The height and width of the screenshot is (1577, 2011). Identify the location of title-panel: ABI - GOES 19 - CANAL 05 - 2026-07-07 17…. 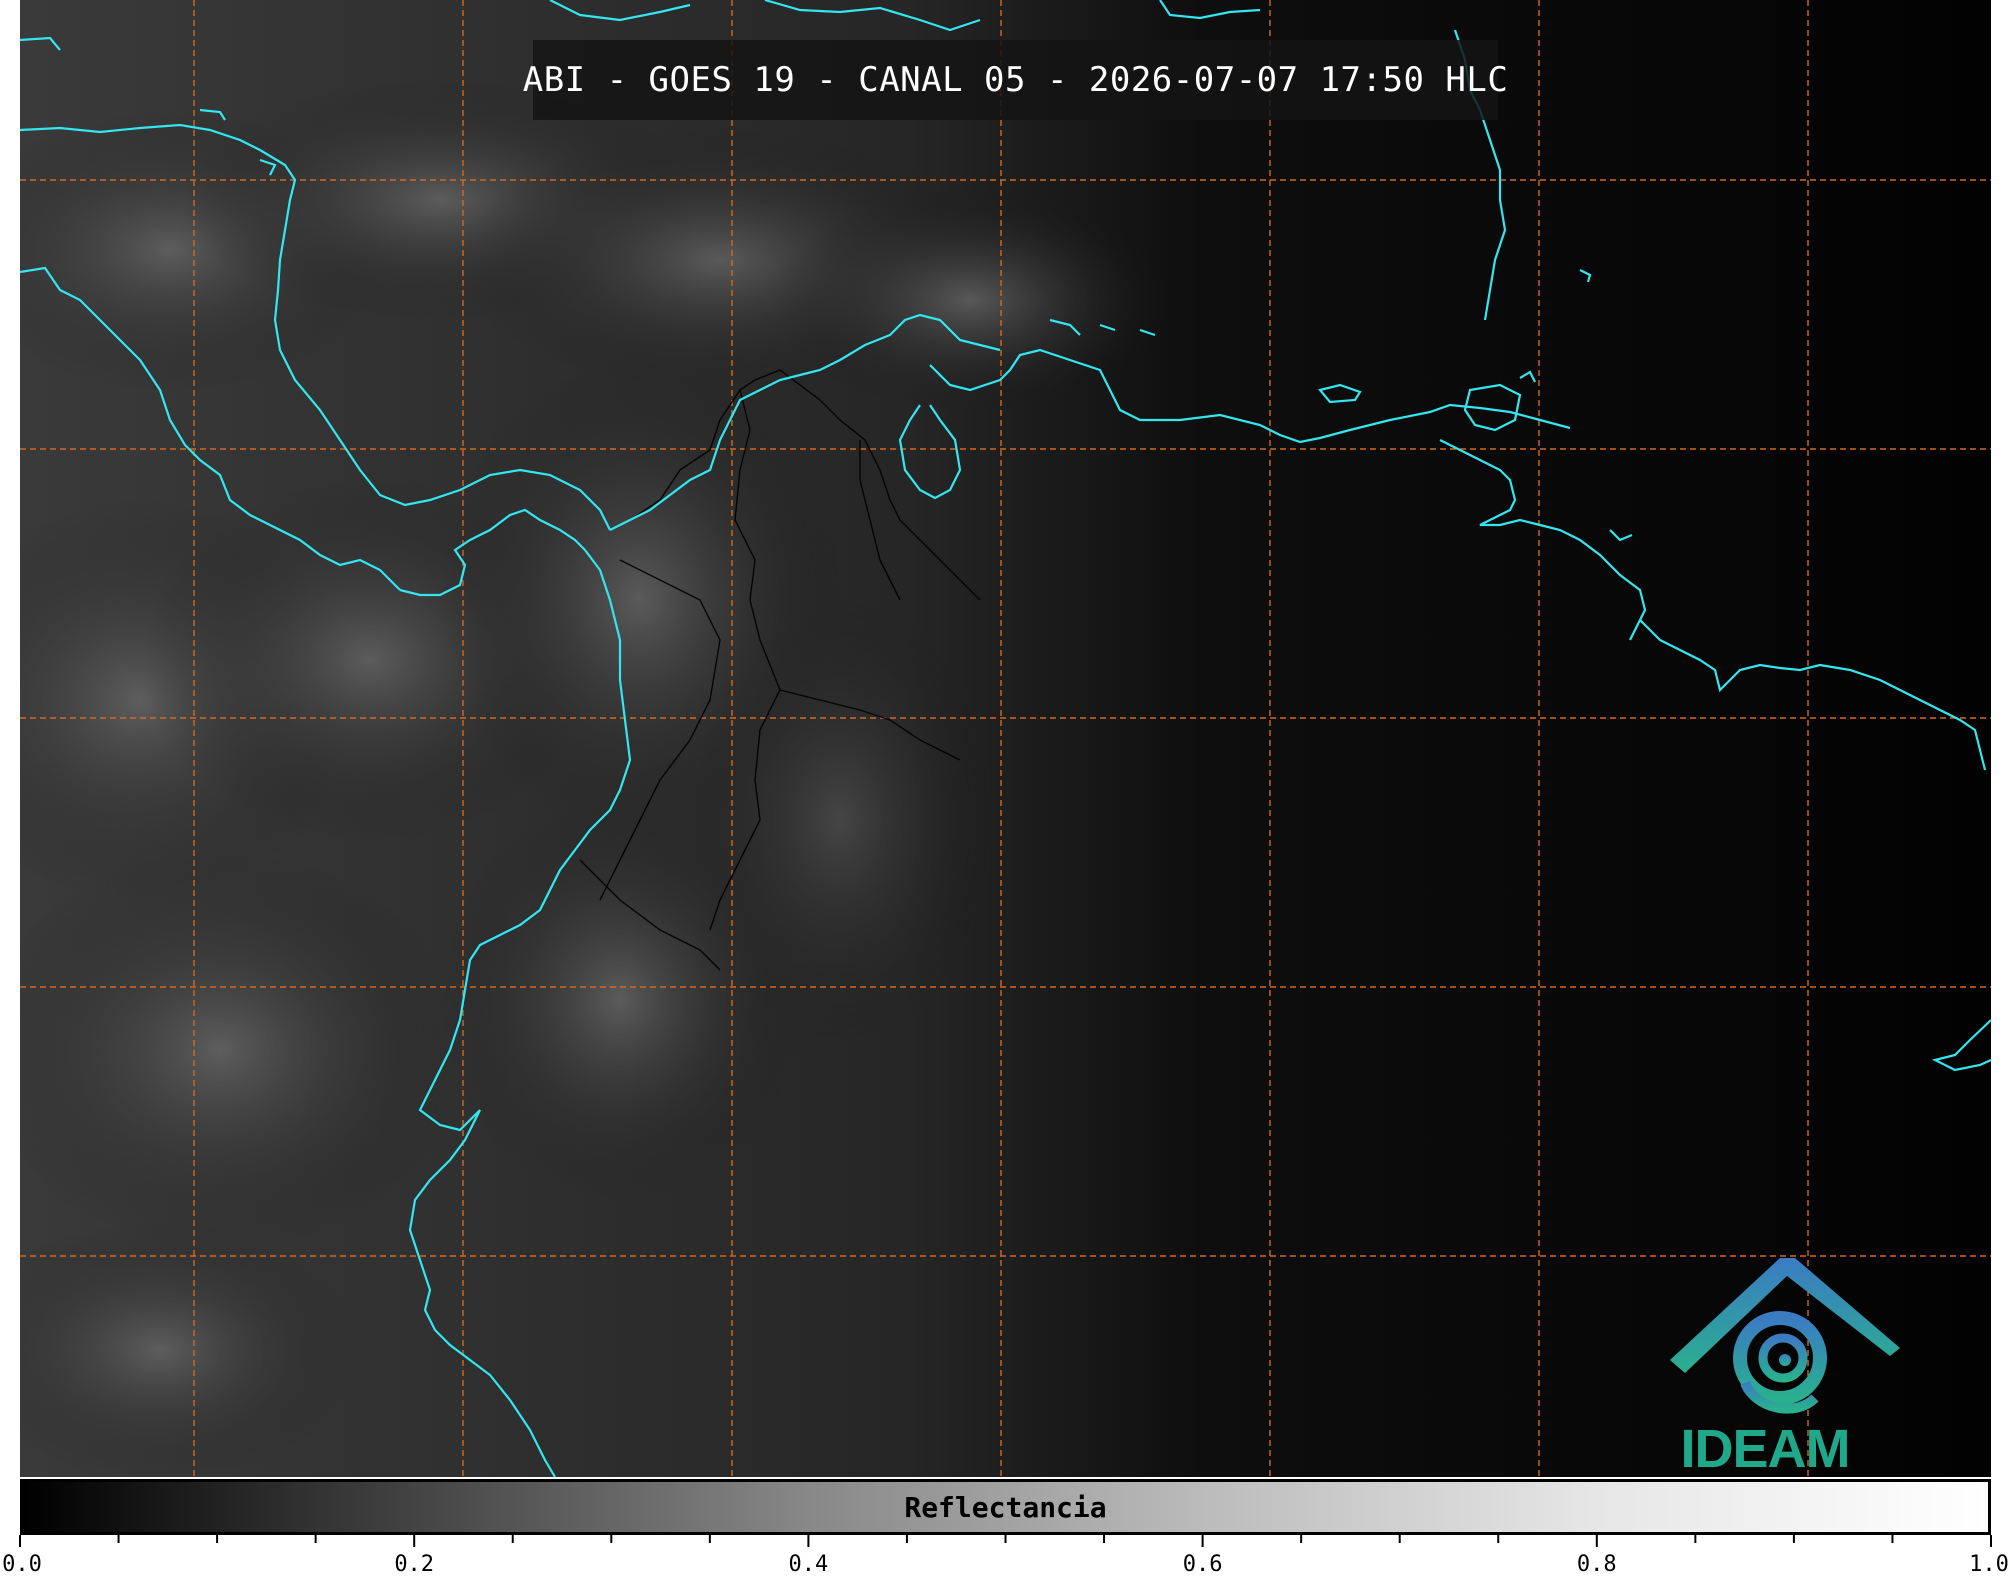
(1015, 80).